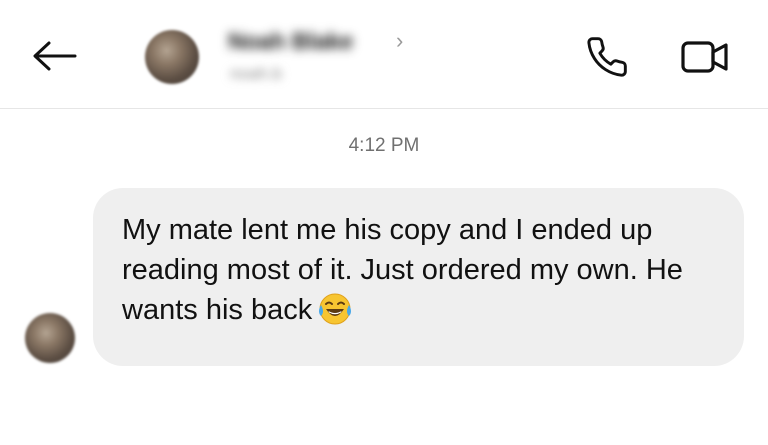 The width and height of the screenshot is (768, 445). I want to click on arrow-left-icon, so click(55, 56).